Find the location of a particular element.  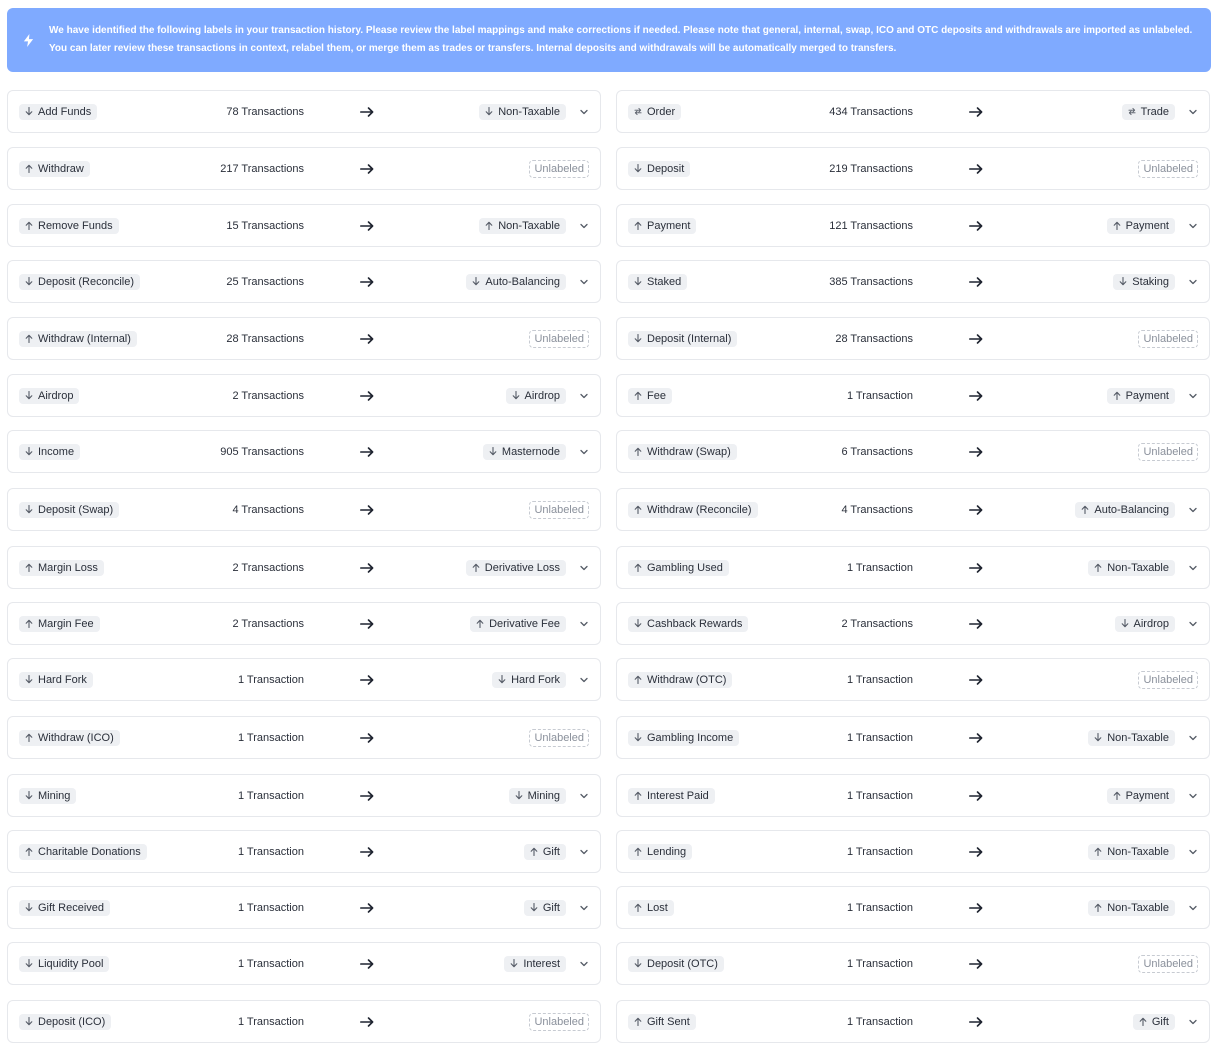

source-label-chip: Mining is located at coordinates (48, 795).